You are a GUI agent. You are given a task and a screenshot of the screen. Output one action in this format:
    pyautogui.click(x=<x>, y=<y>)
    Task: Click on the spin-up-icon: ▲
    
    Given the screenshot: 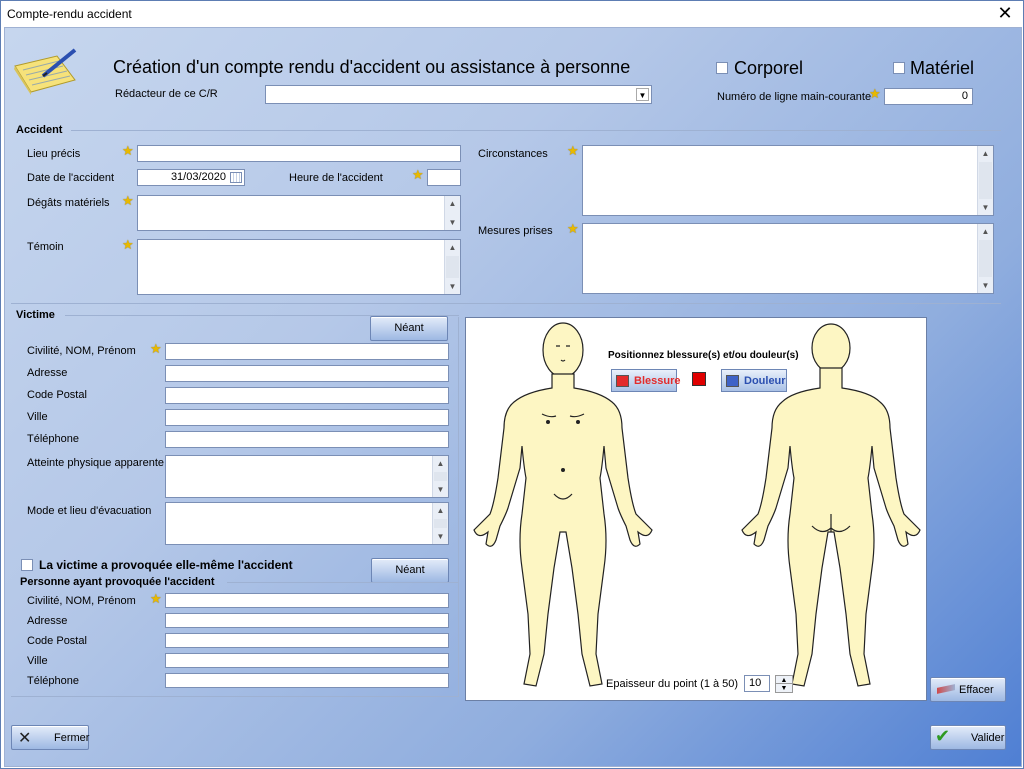 What is the action you would take?
    pyautogui.click(x=784, y=679)
    